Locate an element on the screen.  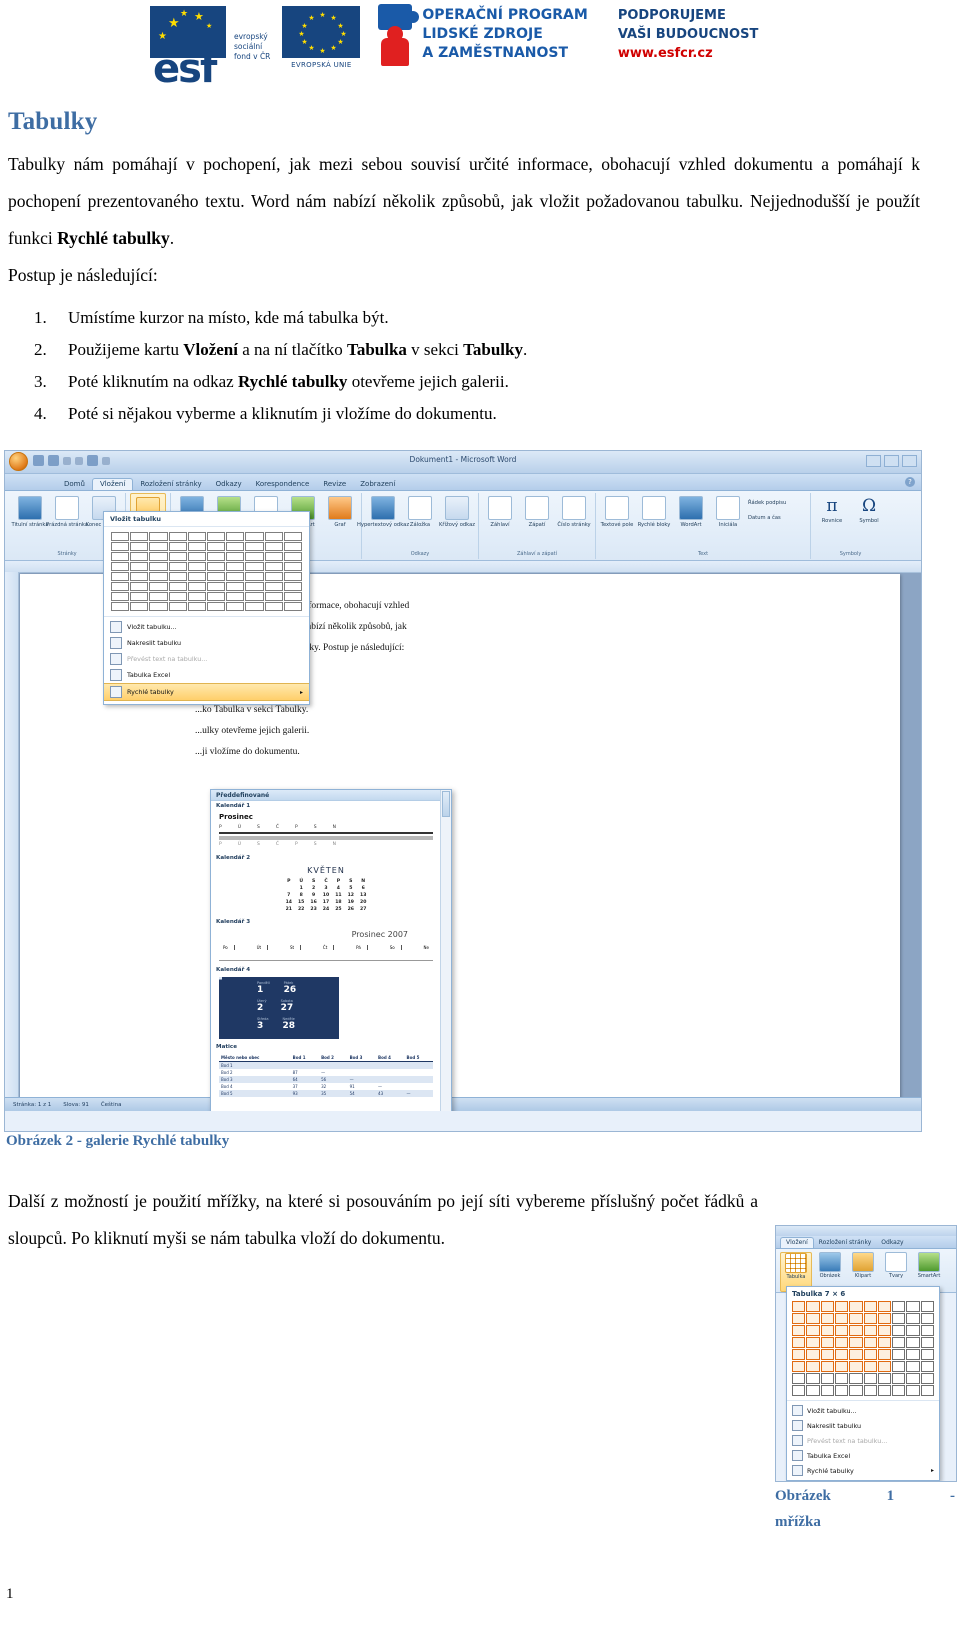
button-hypertextovy-odkaz: Hypertextový odkaz is located at coordinates (383, 522).